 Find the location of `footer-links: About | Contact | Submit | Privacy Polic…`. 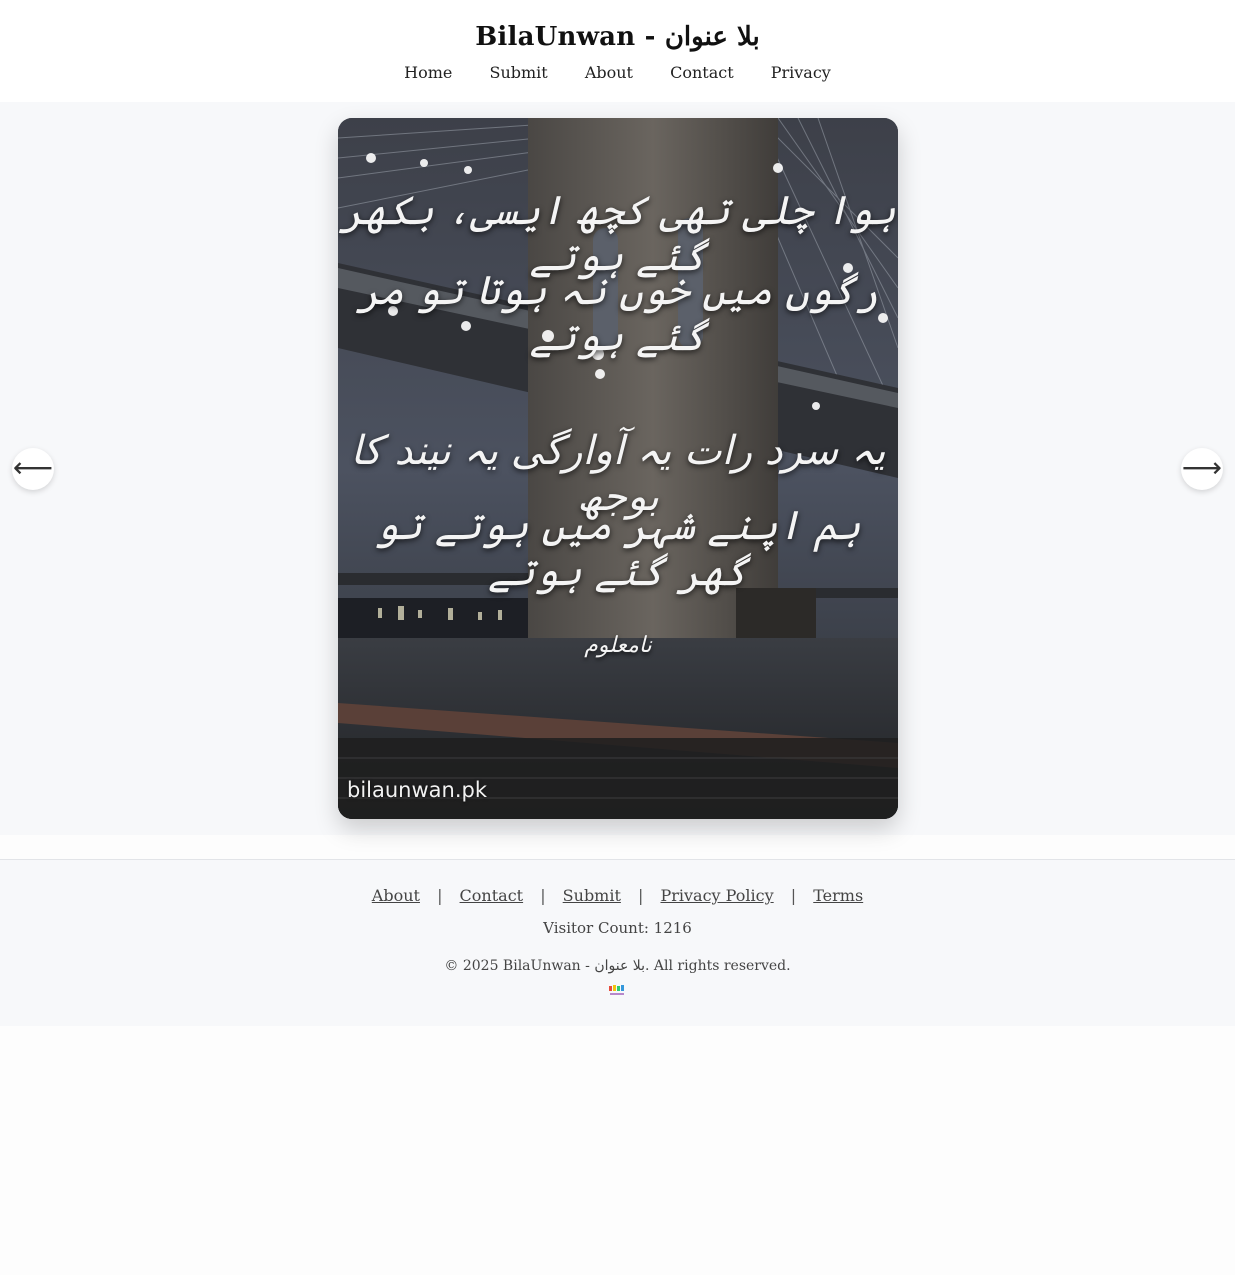

footer-links: About | Contact | Submit | Privacy Polic… is located at coordinates (617, 895).